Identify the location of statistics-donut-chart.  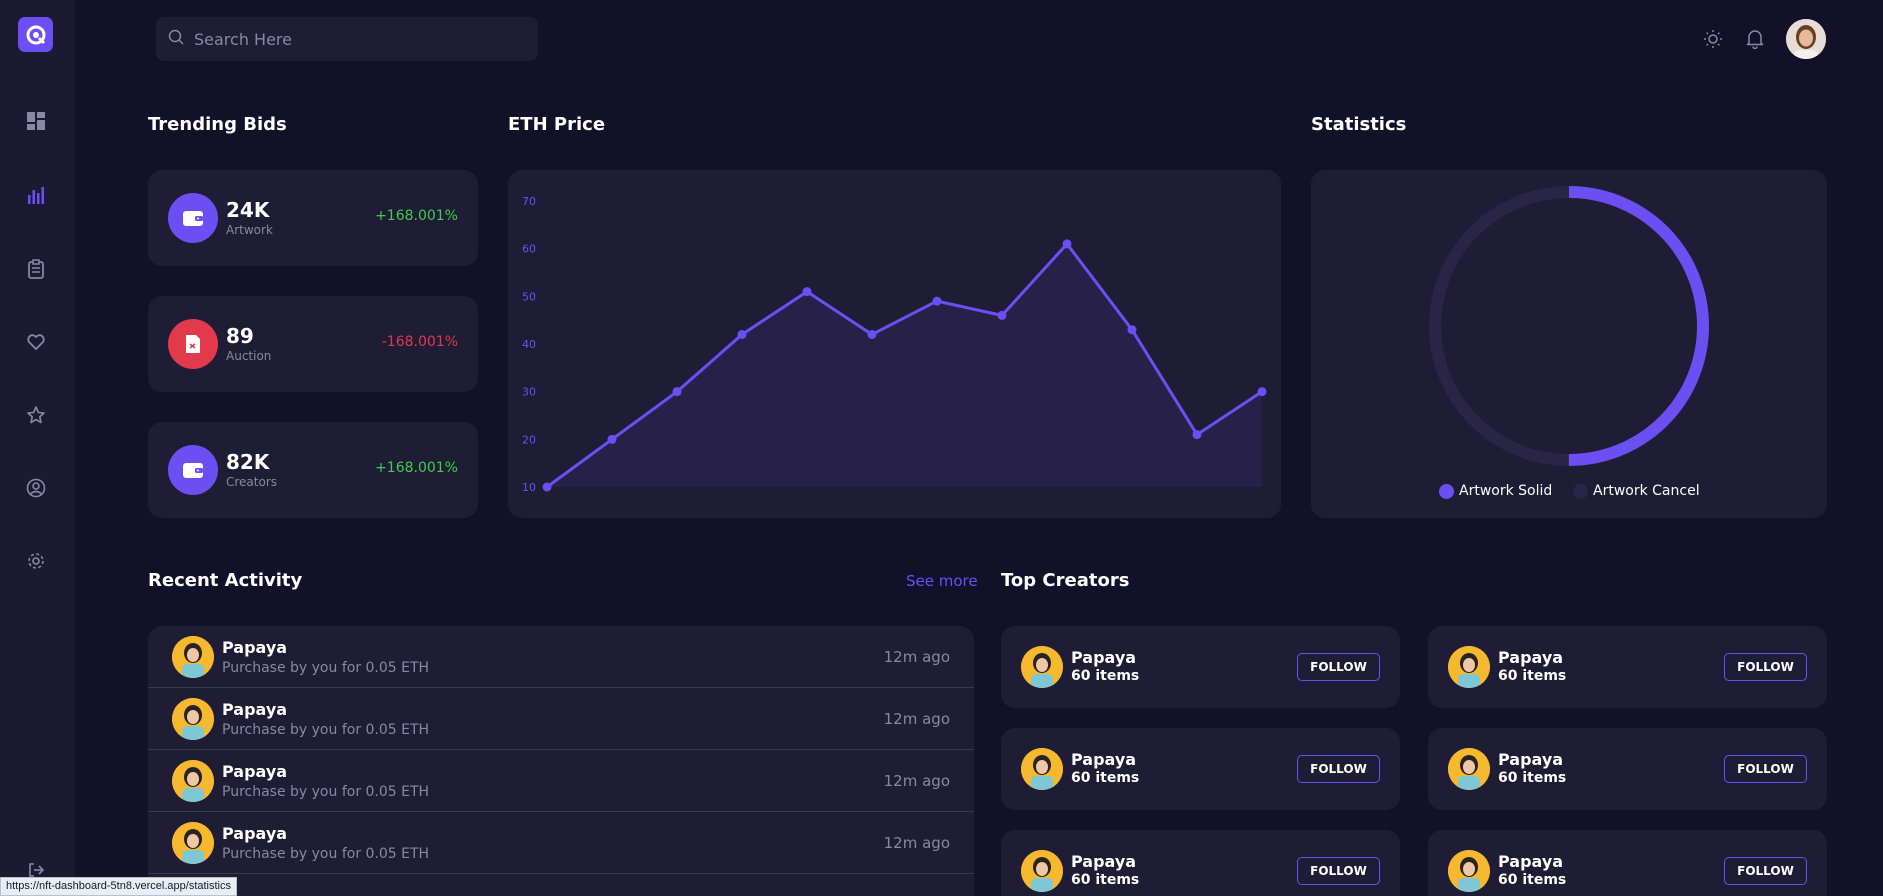
(1569, 326).